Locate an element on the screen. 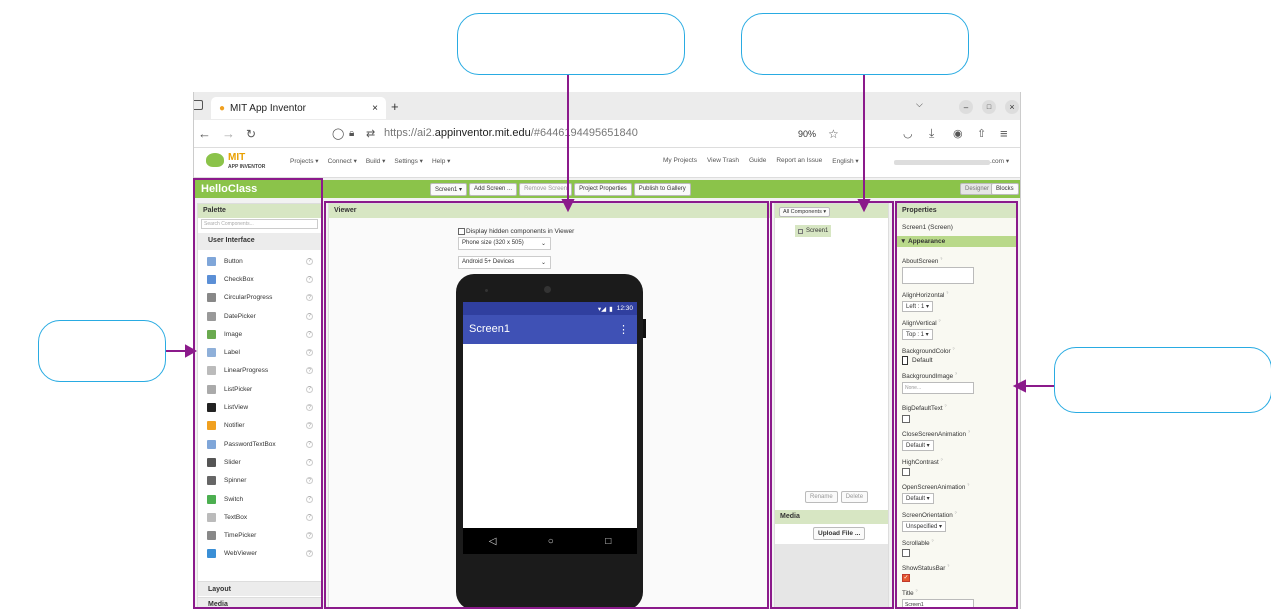  mit-logo: MIT APP INVENTOR is located at coordinates (236, 163).